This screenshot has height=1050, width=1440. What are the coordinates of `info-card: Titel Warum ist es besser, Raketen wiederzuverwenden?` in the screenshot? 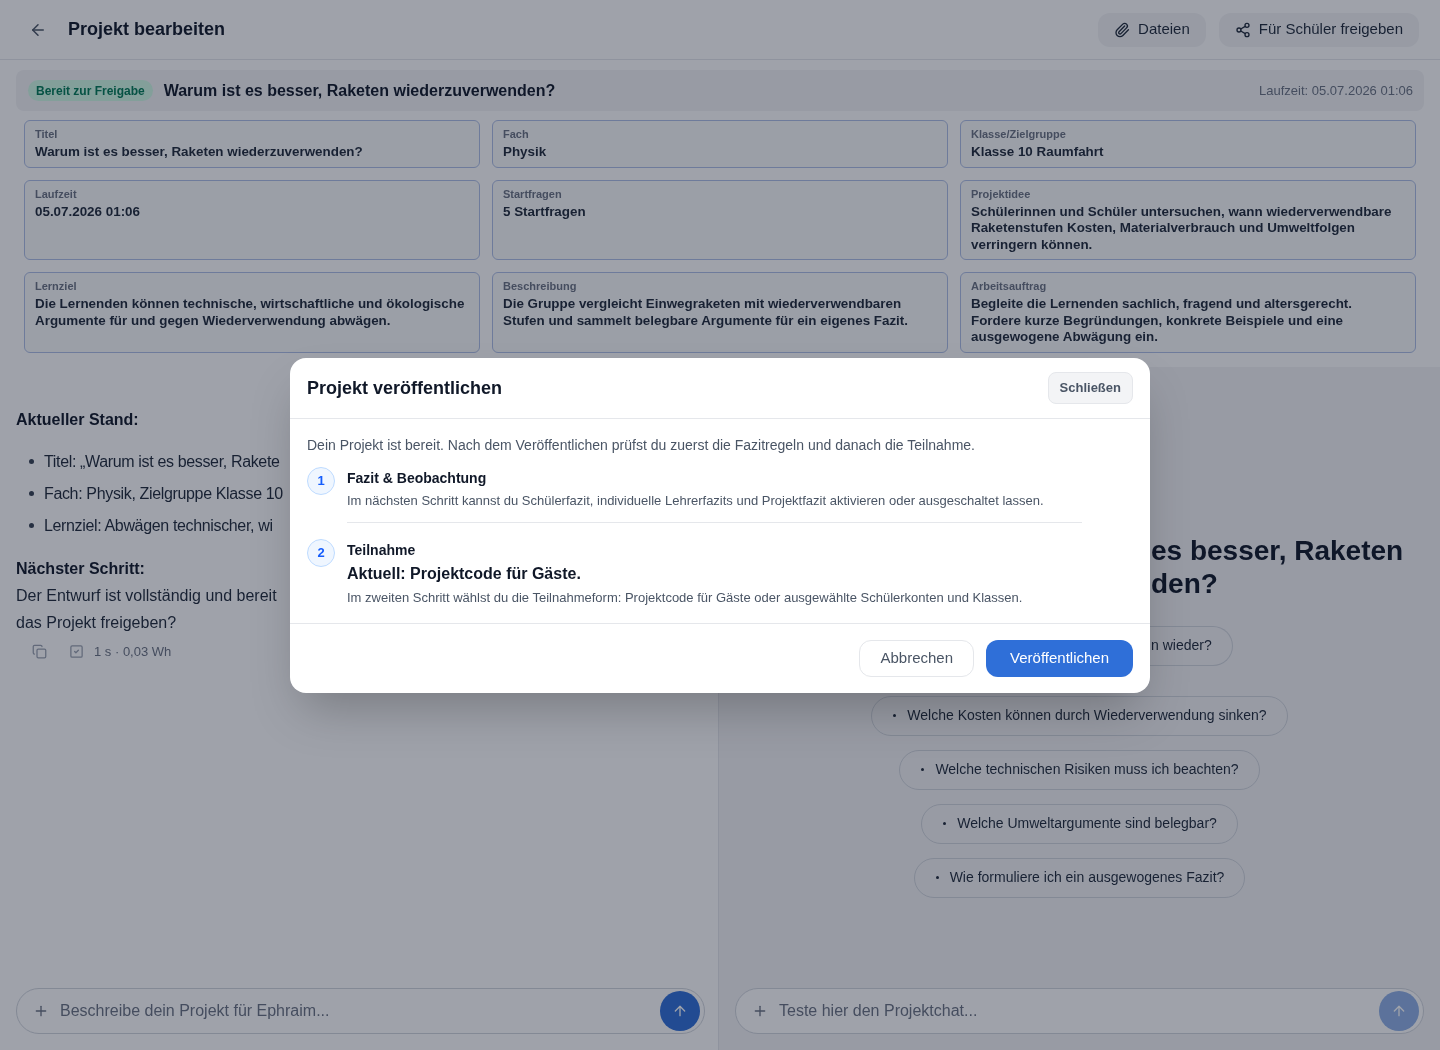 It's located at (252, 144).